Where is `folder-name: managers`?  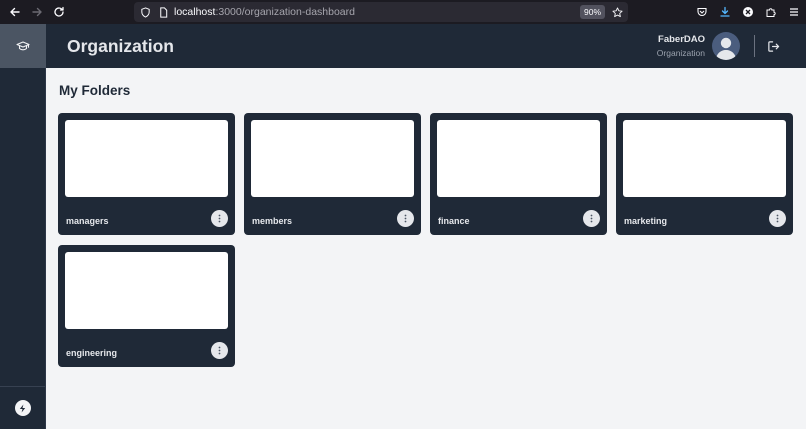
folder-name: managers is located at coordinates (87, 221).